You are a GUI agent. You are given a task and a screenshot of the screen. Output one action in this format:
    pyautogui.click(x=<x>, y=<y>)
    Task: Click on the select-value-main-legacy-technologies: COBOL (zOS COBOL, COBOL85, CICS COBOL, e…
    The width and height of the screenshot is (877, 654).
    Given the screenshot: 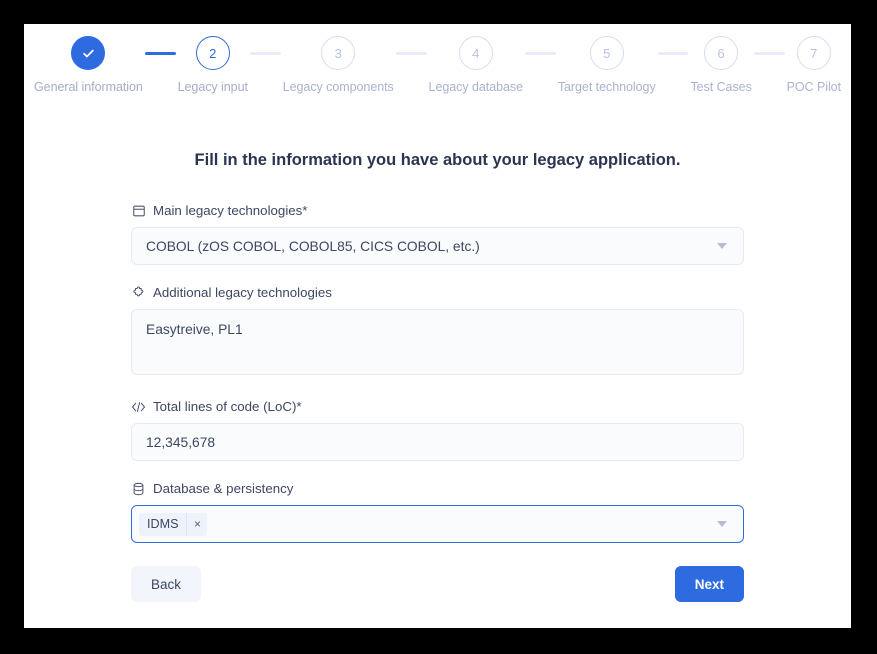 What is the action you would take?
    pyautogui.click(x=313, y=246)
    